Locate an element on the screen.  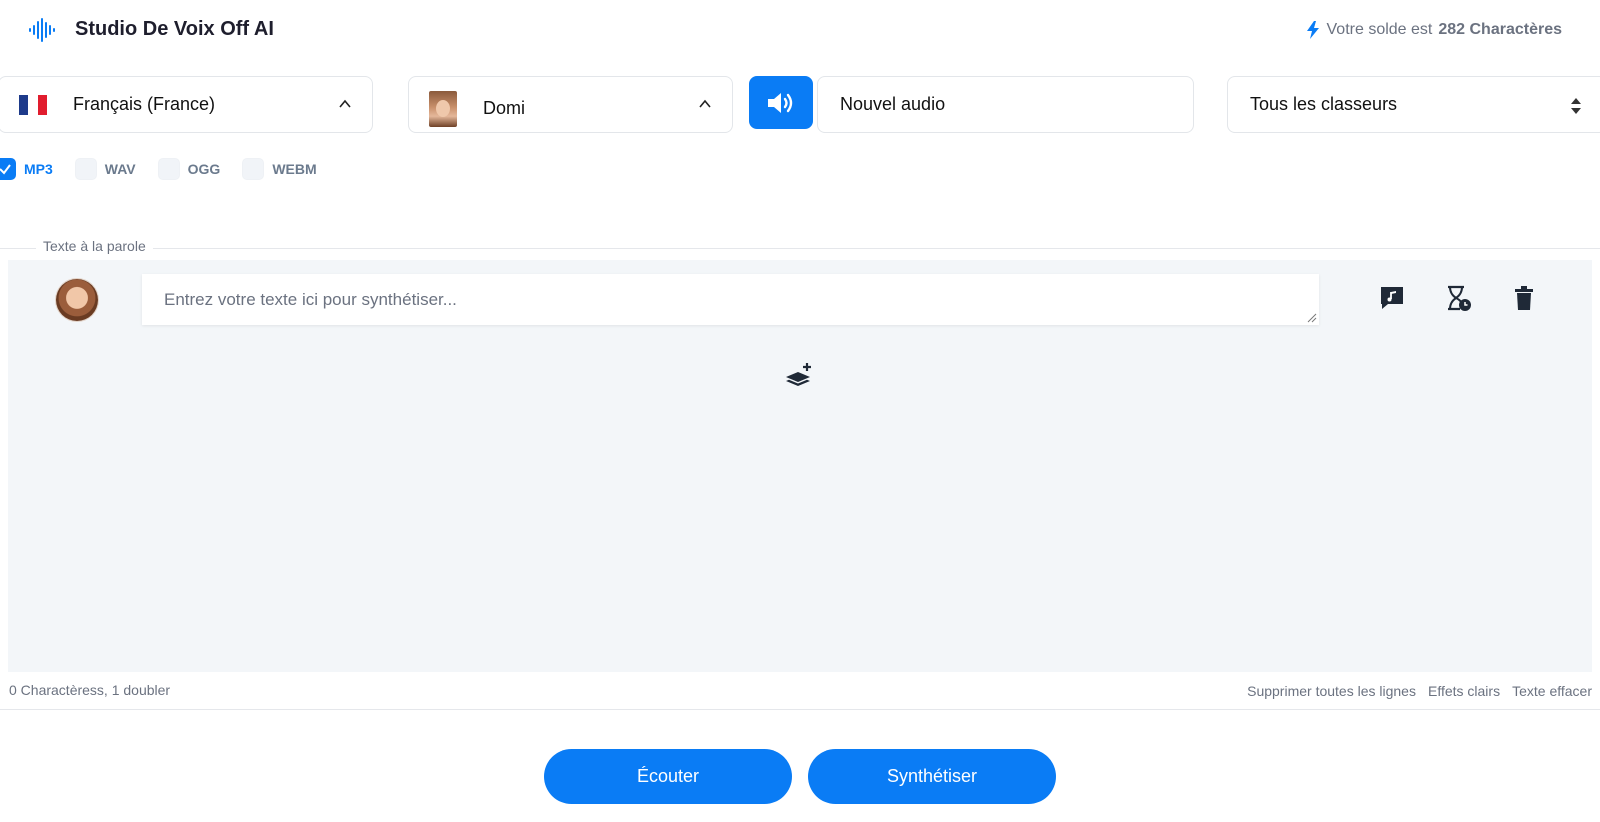
format-ogg-checkbox: OGG is located at coordinates (189, 169).